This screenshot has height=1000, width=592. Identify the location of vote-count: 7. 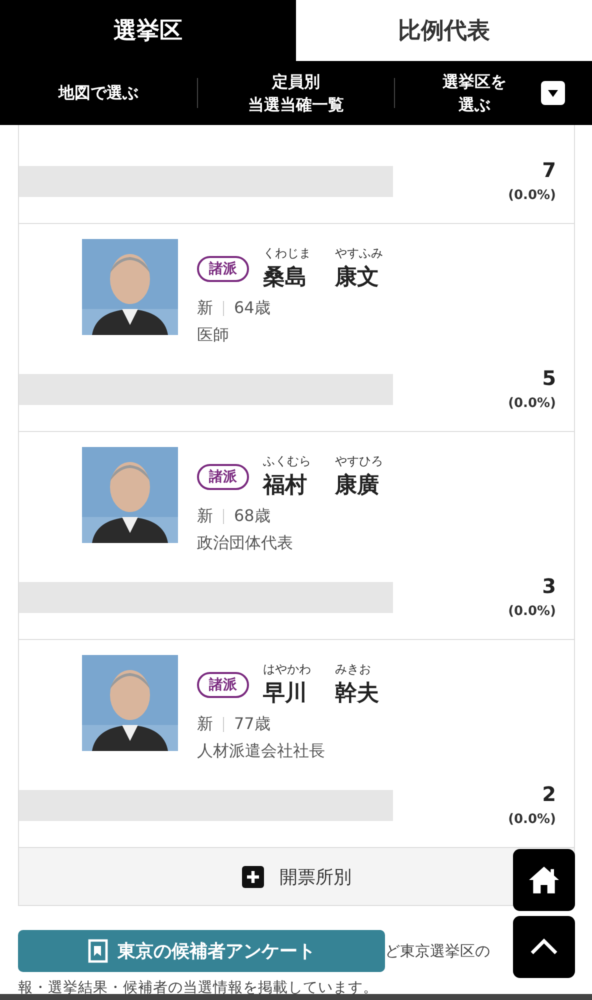
(549, 170).